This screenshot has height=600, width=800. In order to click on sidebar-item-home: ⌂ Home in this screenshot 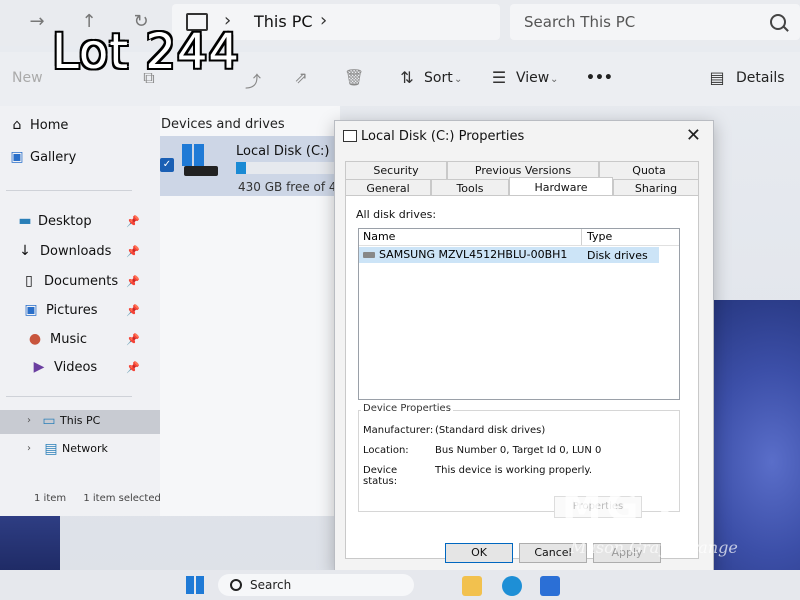, I will do `click(80, 127)`.